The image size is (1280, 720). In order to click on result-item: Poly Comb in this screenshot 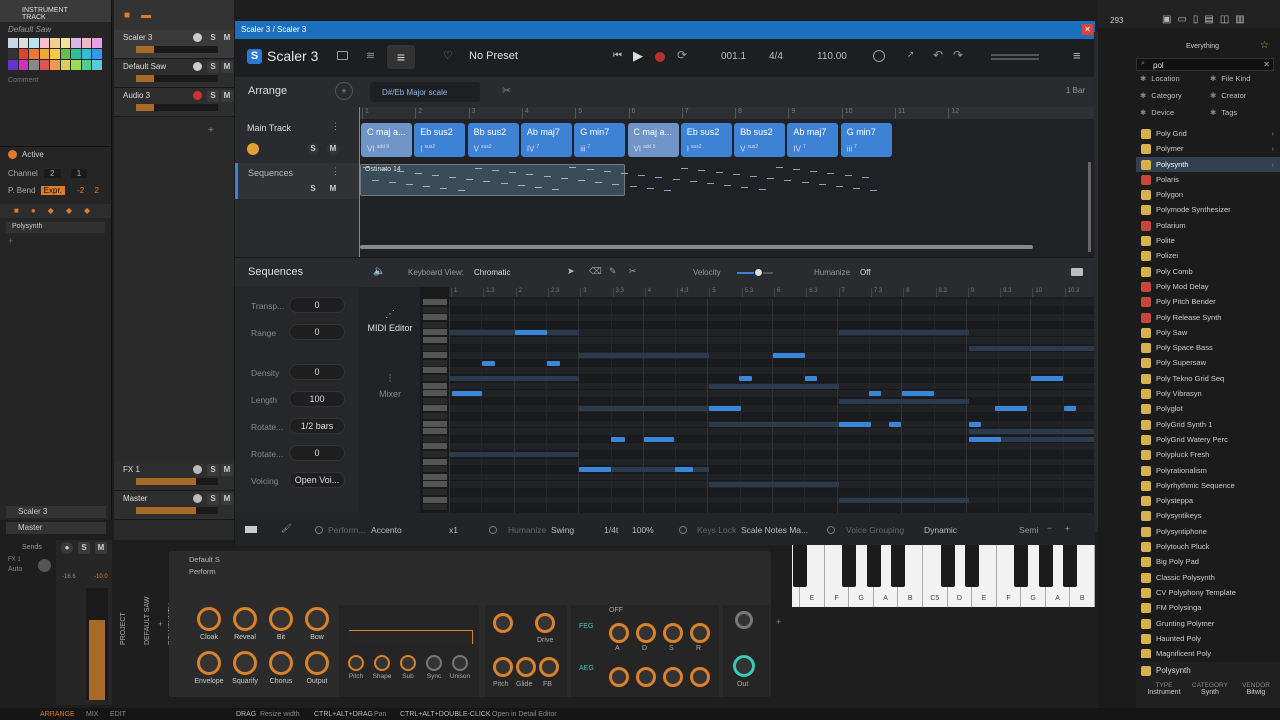, I will do `click(1208, 271)`.